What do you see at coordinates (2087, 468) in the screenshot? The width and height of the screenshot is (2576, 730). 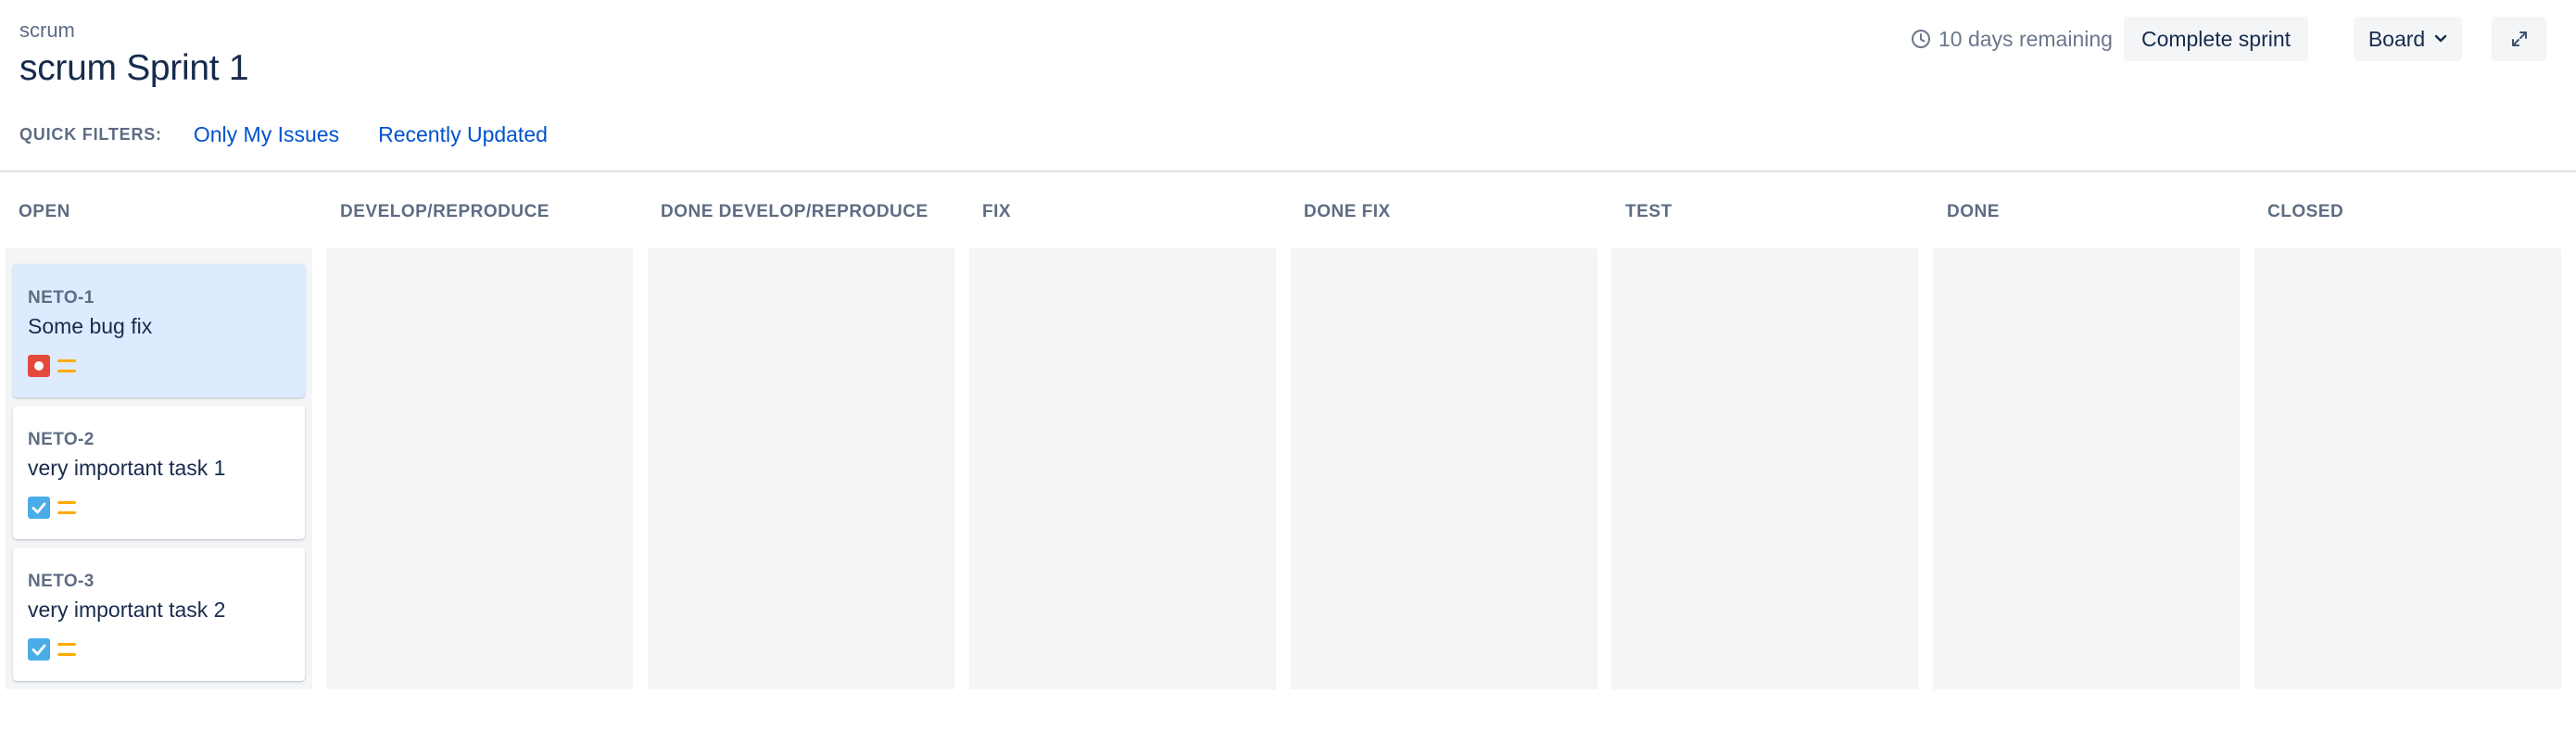 I see `column-done` at bounding box center [2087, 468].